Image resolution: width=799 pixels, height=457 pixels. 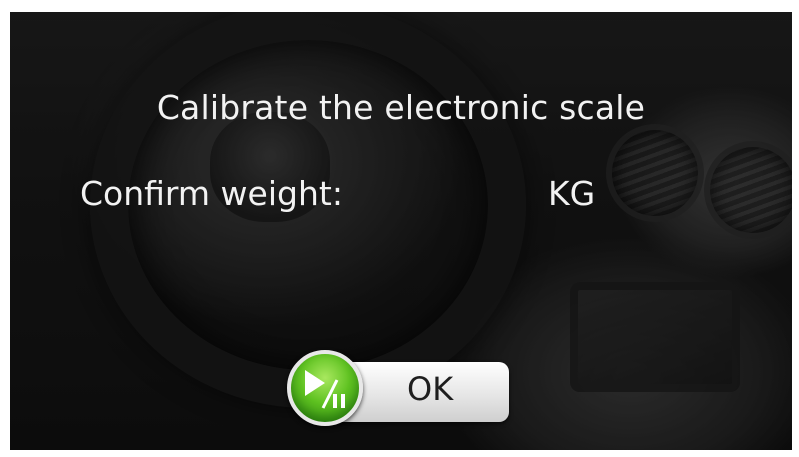 I want to click on play-pause-icon, so click(x=325, y=388).